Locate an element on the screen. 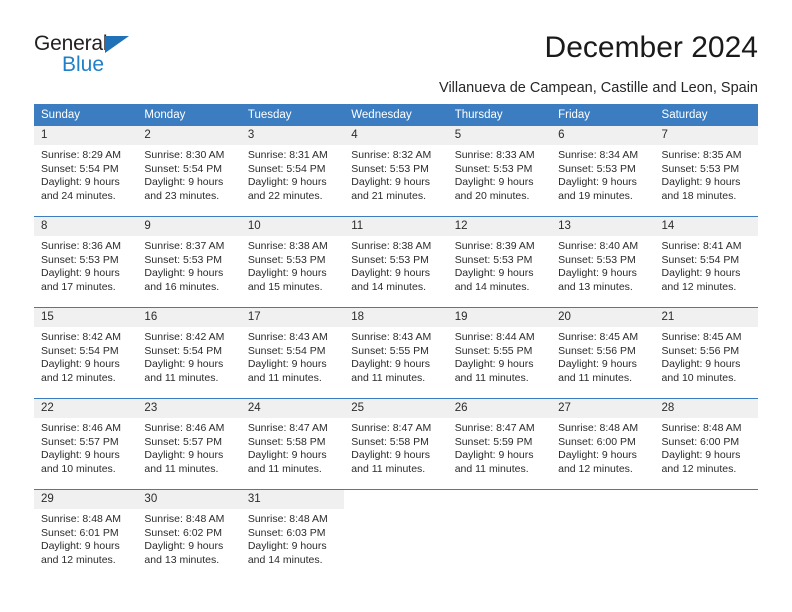 The image size is (792, 612). day-number is located at coordinates (395, 499).